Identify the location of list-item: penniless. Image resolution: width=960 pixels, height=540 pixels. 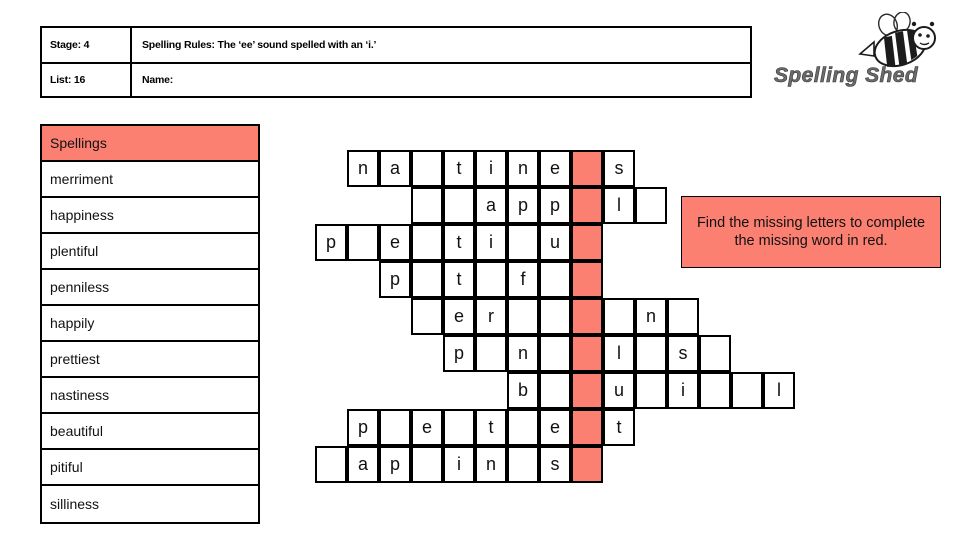
(150, 288).